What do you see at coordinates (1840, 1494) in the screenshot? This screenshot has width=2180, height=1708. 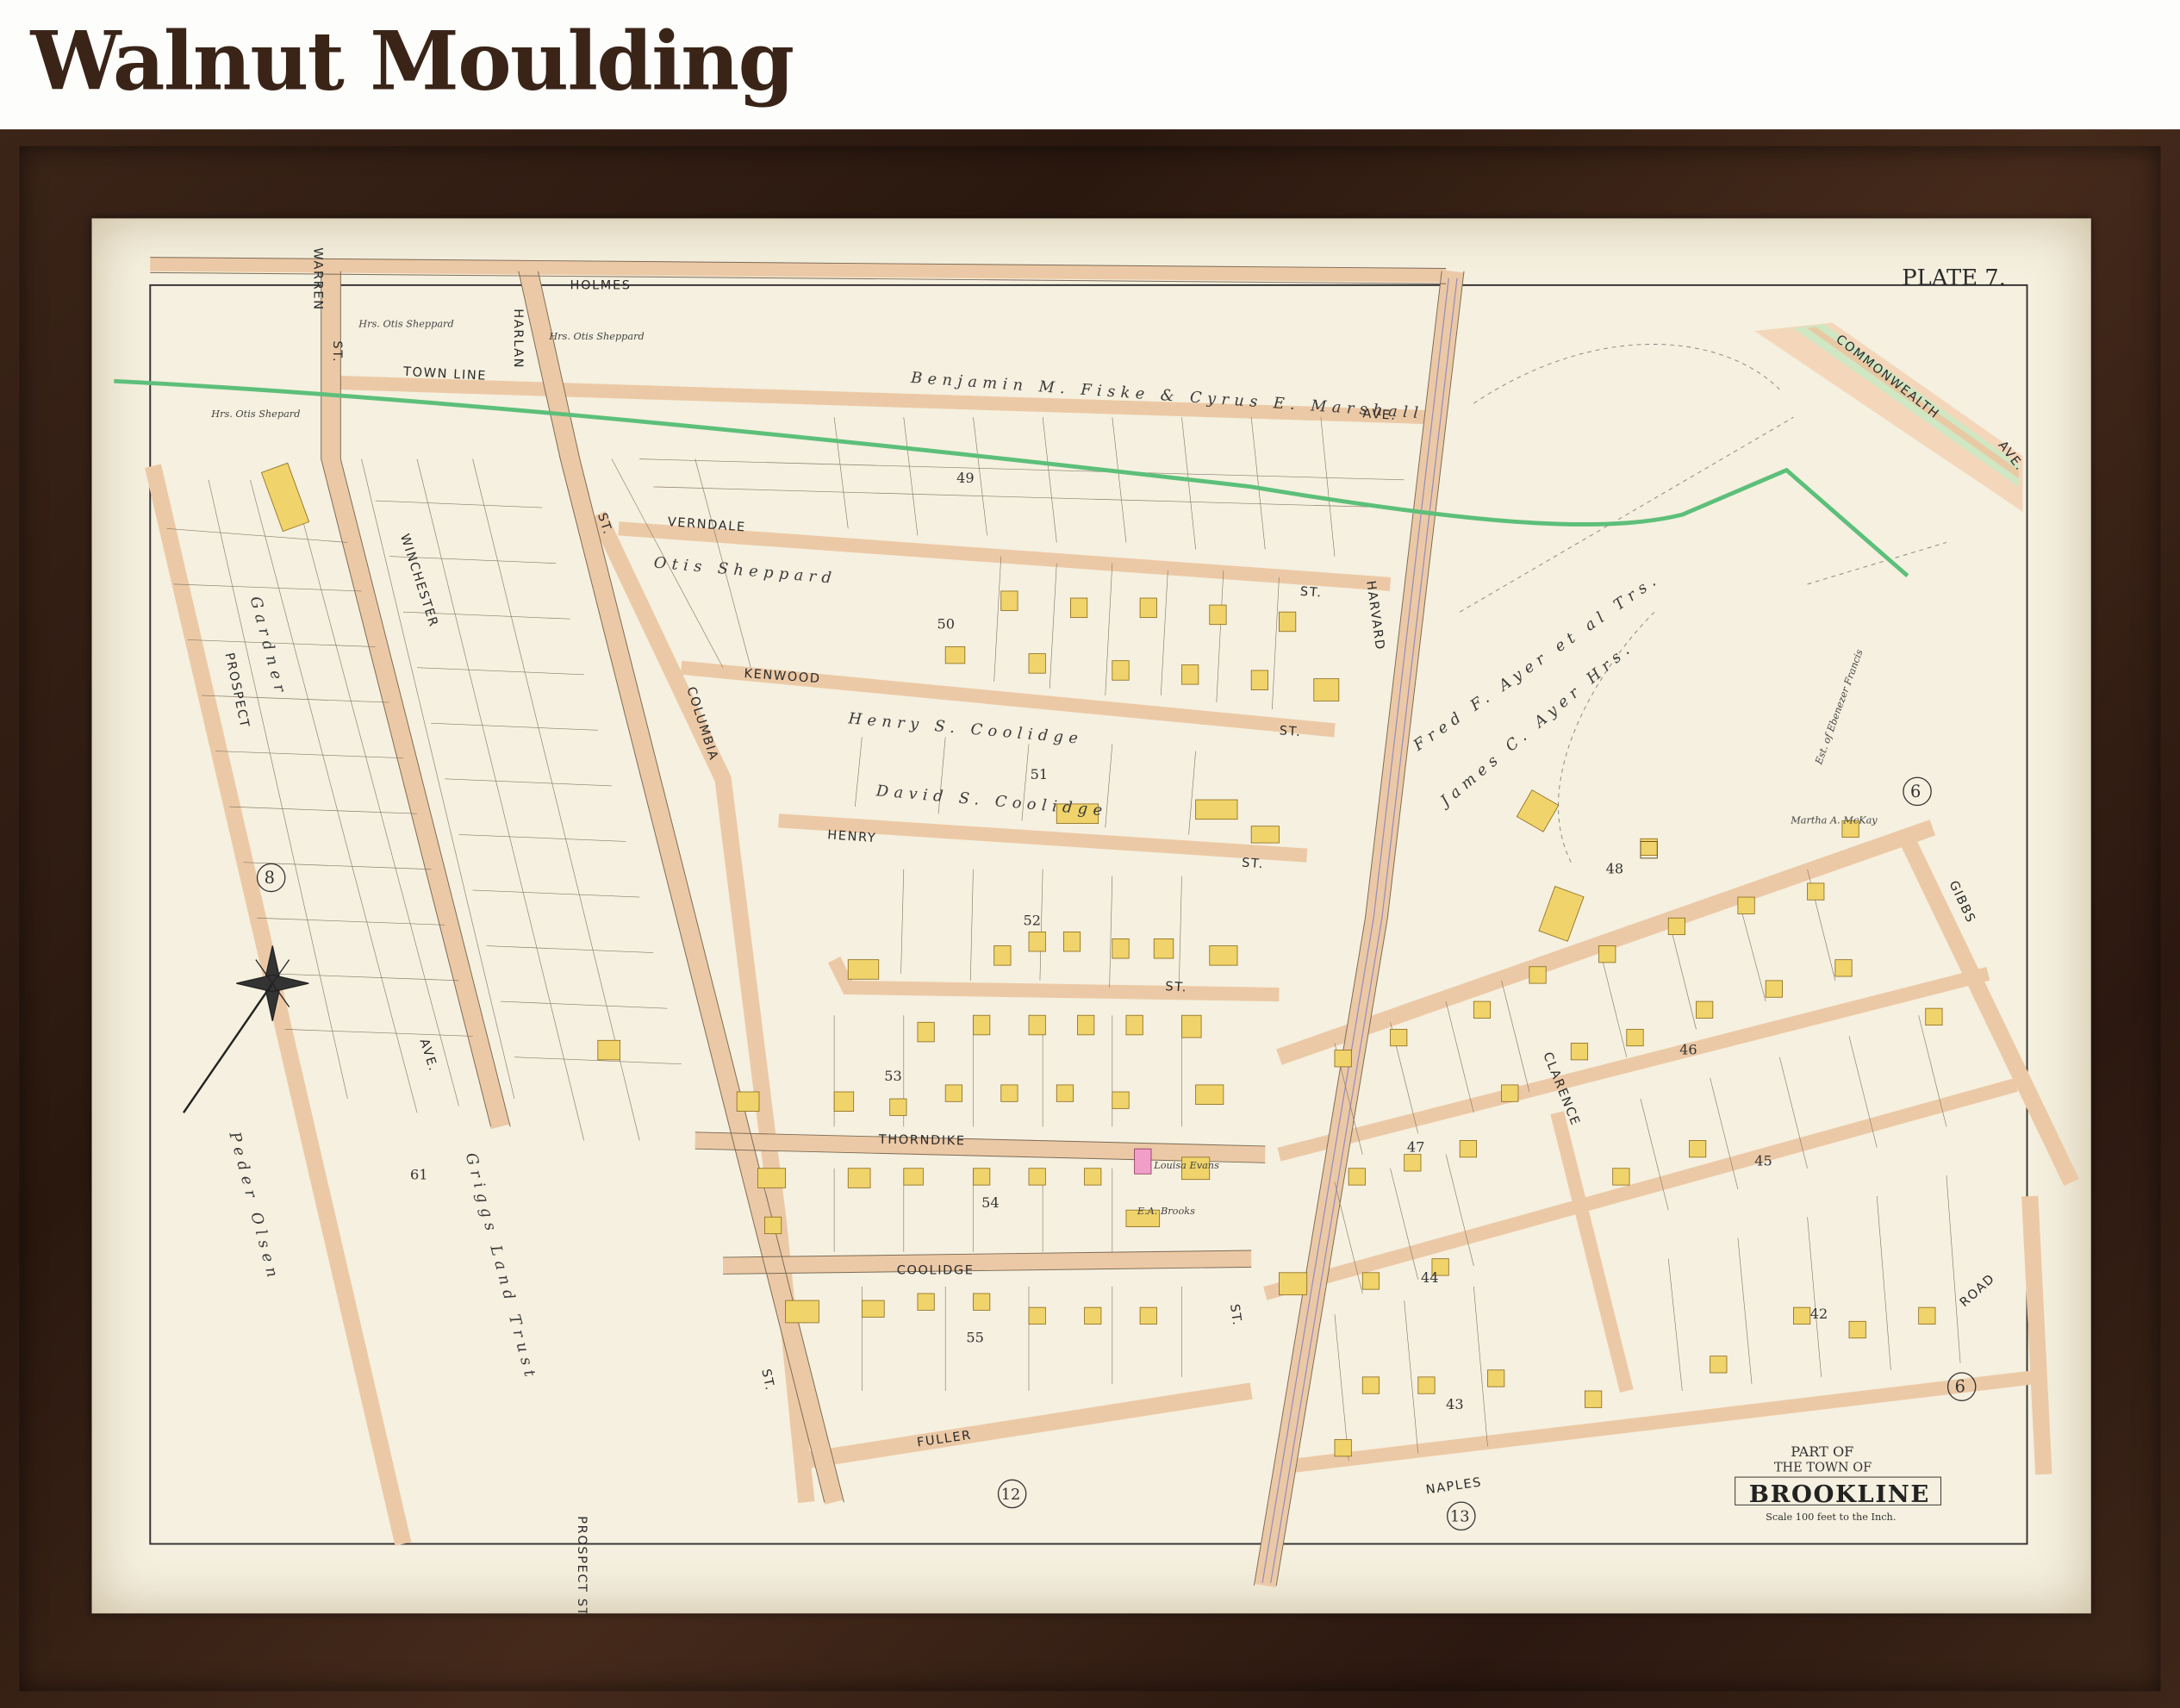 I see `svg-text: BROOKLINE` at bounding box center [1840, 1494].